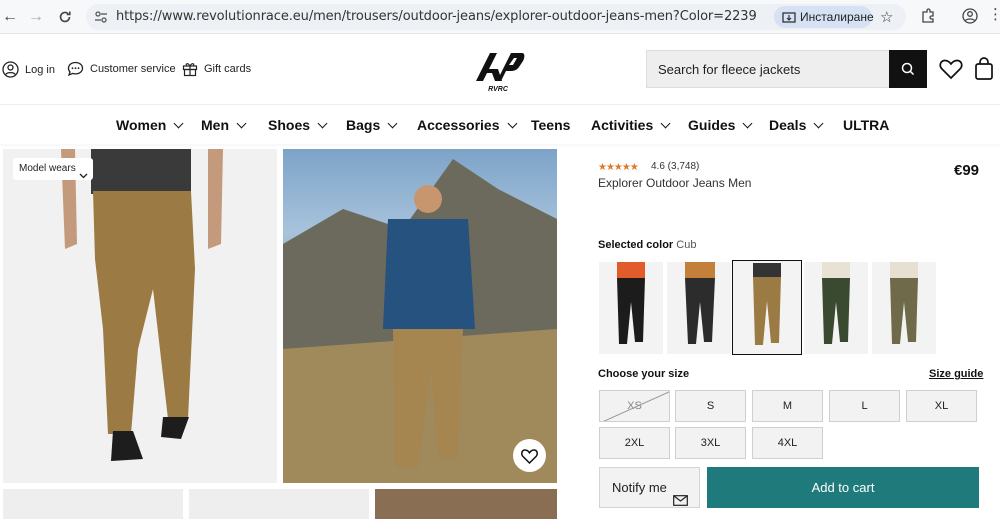  I want to click on add-to-cart-button: Add to cart, so click(843, 487).